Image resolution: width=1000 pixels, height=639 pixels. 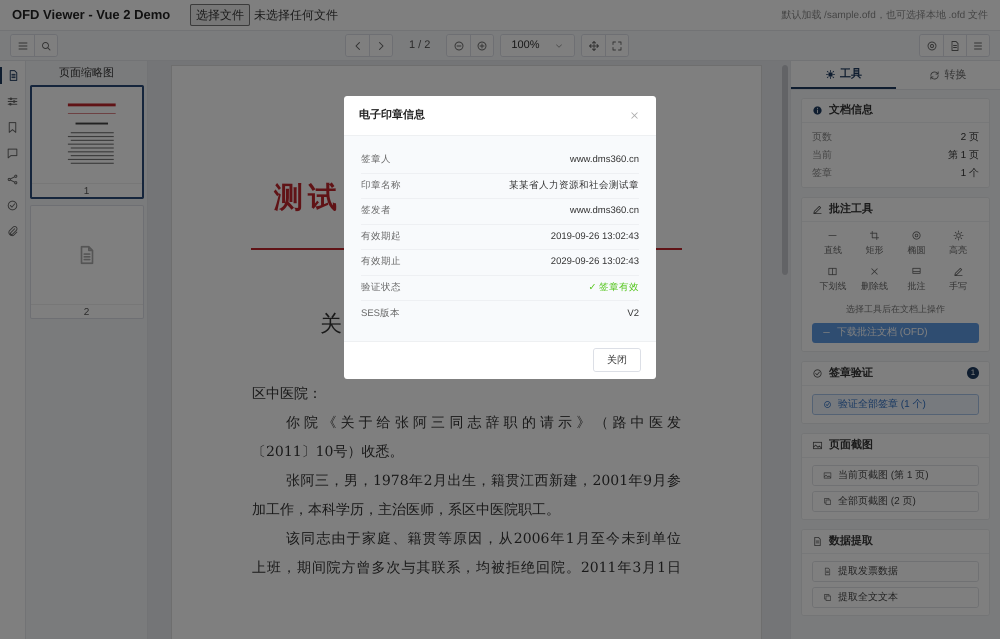 What do you see at coordinates (969, 137) in the screenshot?
I see `info-value: 2 页` at bounding box center [969, 137].